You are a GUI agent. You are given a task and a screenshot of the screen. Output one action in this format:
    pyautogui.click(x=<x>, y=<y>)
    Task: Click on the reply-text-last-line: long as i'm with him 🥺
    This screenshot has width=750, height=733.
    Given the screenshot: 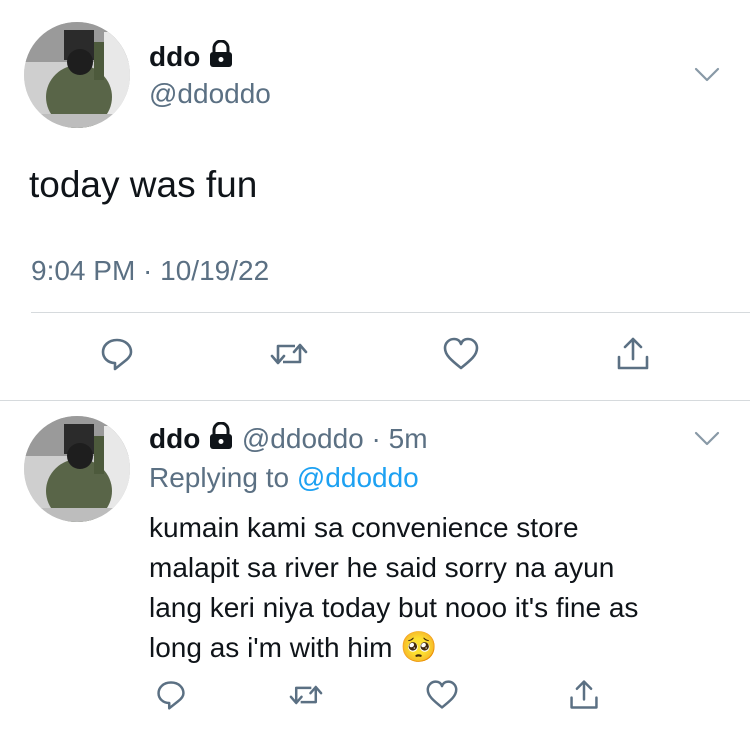 What is the action you would take?
    pyautogui.click(x=393, y=648)
    